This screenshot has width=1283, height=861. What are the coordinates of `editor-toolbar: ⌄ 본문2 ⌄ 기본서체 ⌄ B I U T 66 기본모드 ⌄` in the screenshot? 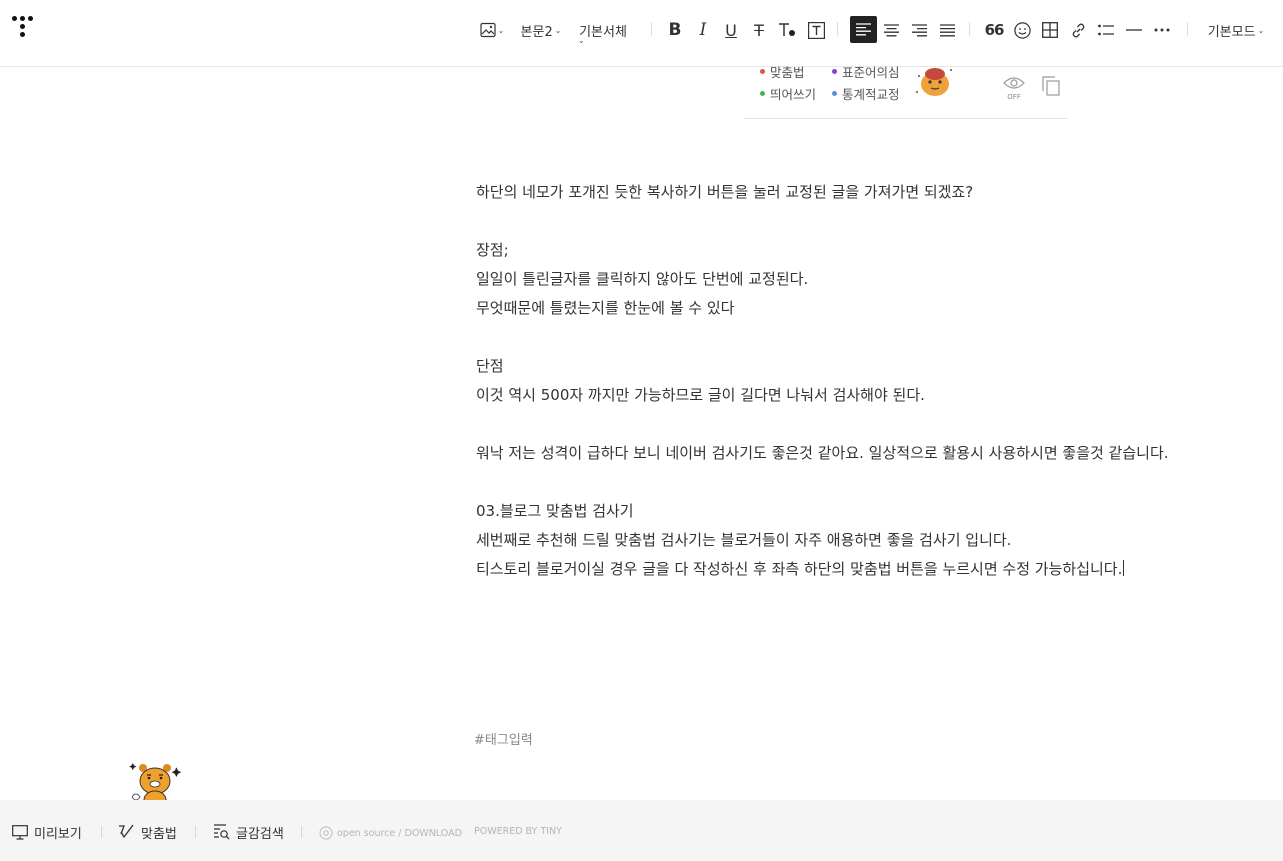 It's located at (641, 33).